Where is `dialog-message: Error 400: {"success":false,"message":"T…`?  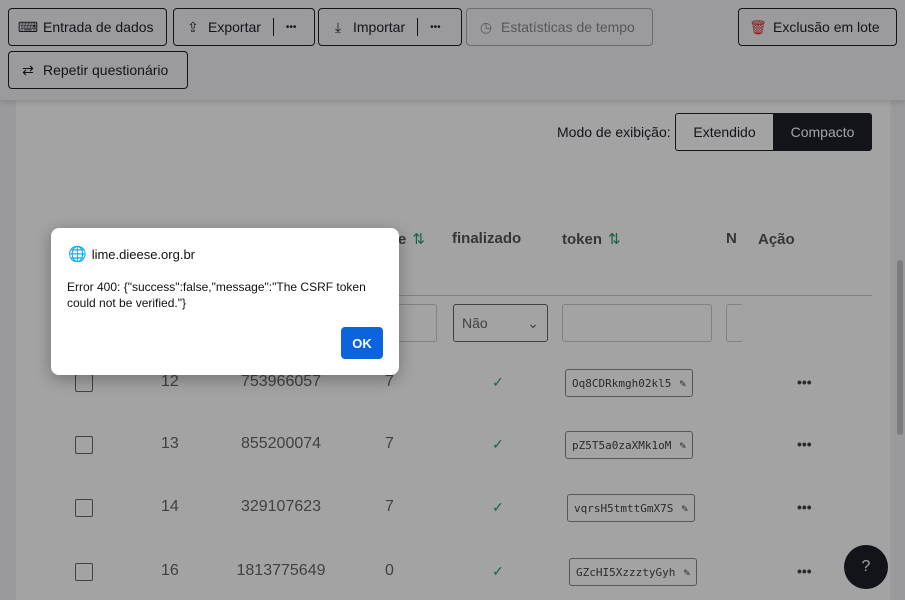
dialog-message: Error 400: {"success":false,"message":"T… is located at coordinates (216, 295).